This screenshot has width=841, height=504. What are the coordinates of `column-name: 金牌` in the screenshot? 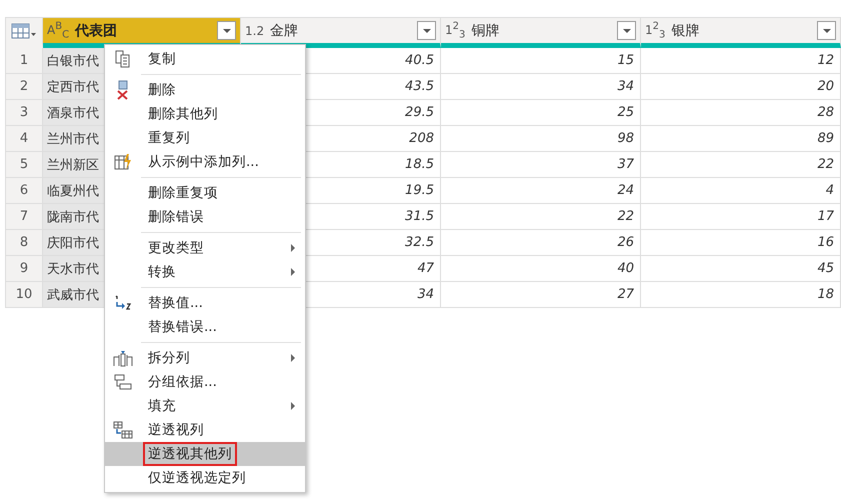 It's located at (285, 31).